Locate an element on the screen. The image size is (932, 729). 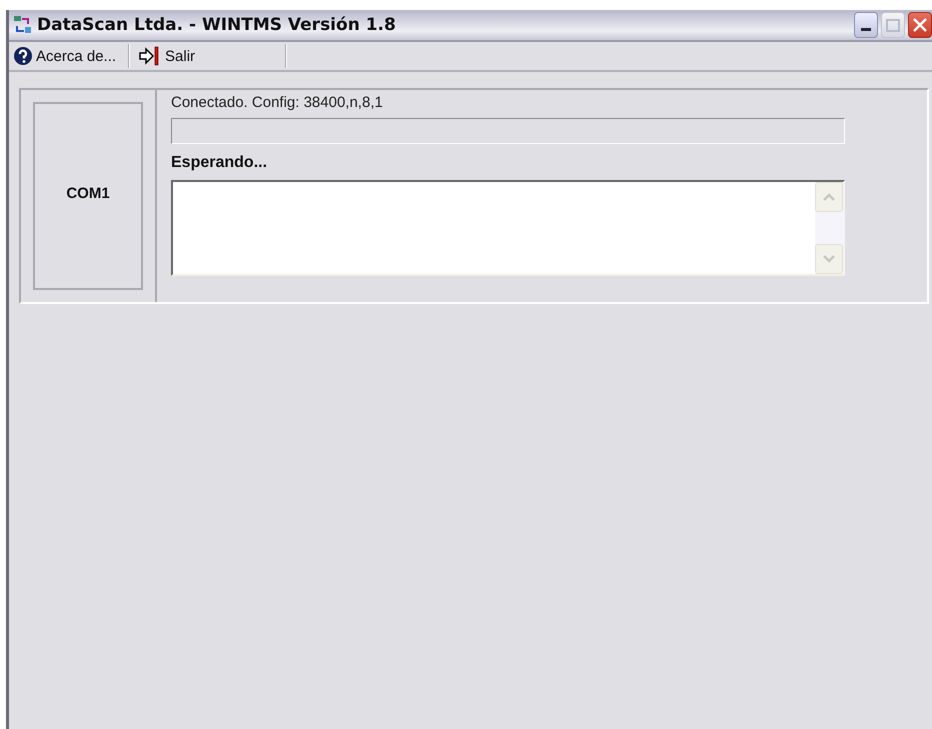
scroll-down-icon is located at coordinates (829, 259).